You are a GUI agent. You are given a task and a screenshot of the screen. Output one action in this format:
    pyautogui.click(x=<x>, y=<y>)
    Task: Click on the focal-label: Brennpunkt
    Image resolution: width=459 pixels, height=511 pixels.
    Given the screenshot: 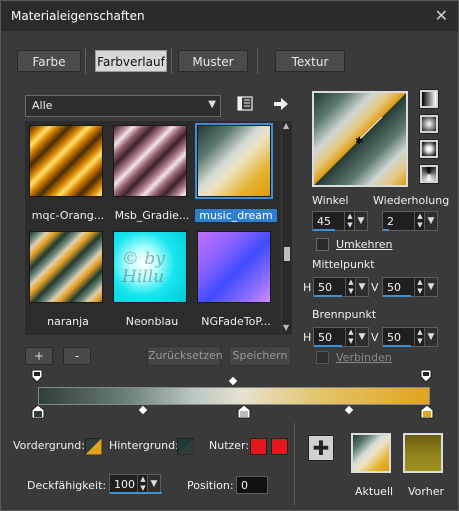 What is the action you would take?
    pyautogui.click(x=344, y=314)
    